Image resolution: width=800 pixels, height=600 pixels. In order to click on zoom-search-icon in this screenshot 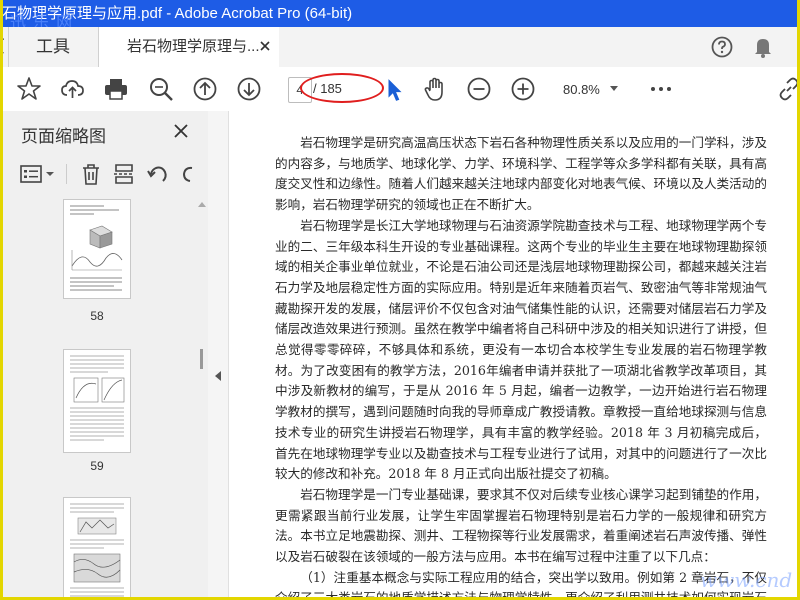, I will do `click(161, 89)`.